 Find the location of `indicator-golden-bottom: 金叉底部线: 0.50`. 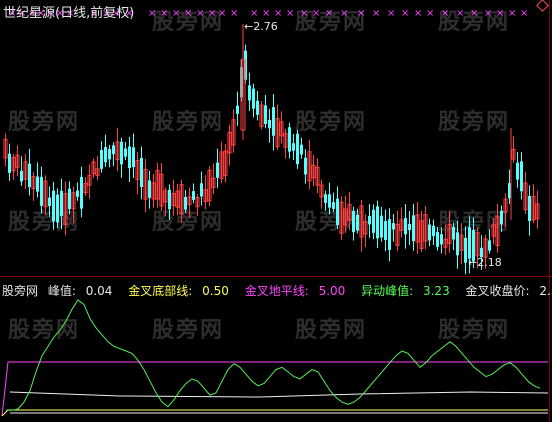

indicator-golden-bottom: 金叉底部线: 0.50 is located at coordinates (181, 291).